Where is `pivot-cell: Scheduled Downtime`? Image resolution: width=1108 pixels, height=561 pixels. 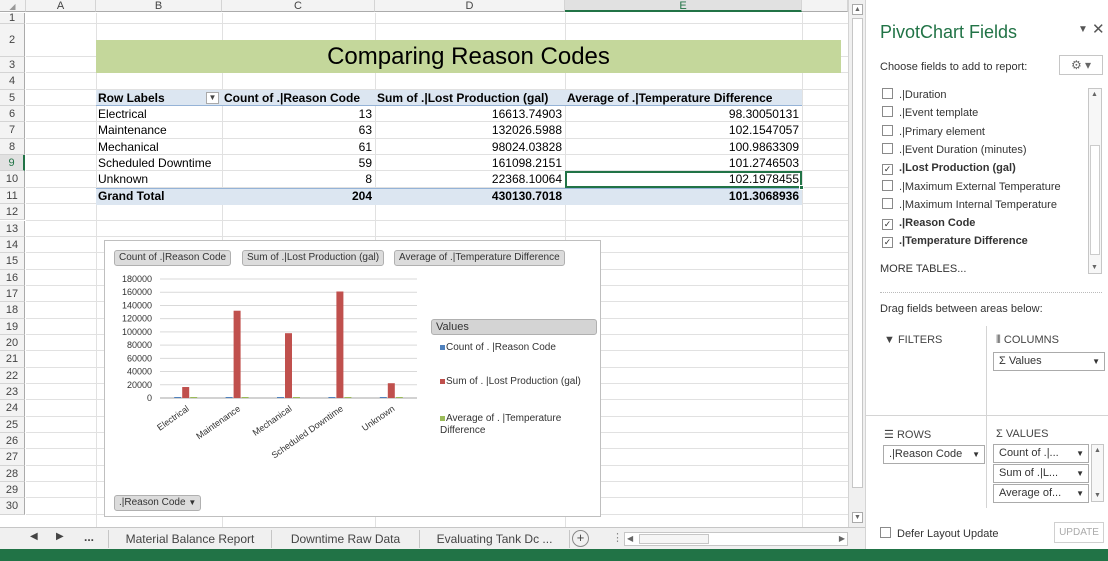
pivot-cell: Scheduled Downtime is located at coordinates (160, 163).